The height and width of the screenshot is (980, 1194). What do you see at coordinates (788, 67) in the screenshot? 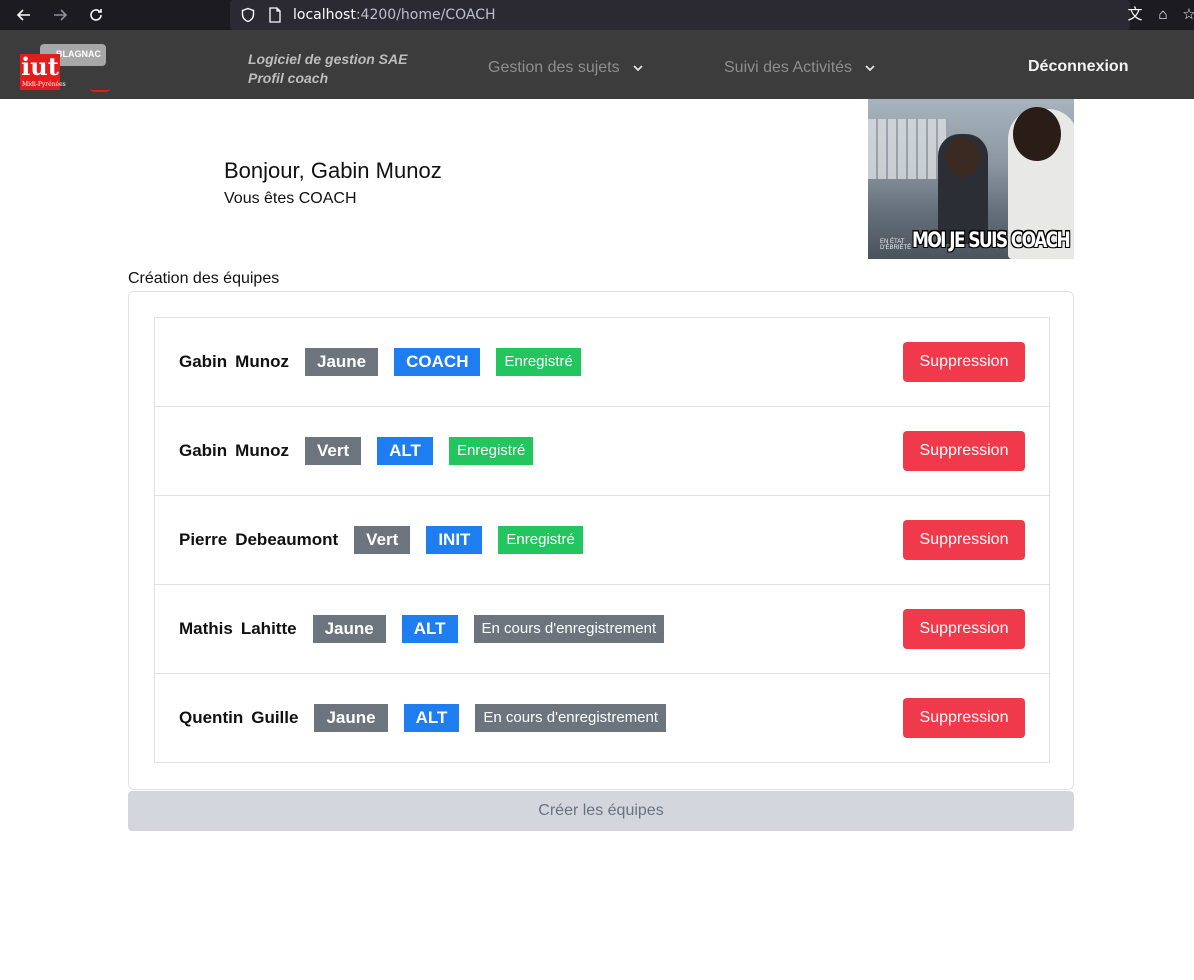
I see `menu-activities-label: Suivi des Activités` at bounding box center [788, 67].